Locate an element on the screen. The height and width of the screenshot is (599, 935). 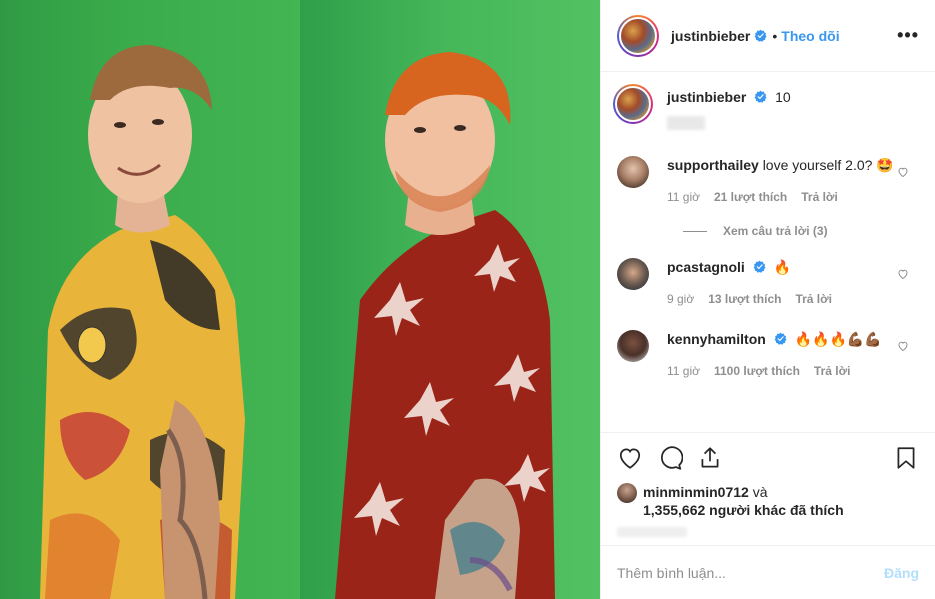
caption-text: 10 is located at coordinates (783, 97).